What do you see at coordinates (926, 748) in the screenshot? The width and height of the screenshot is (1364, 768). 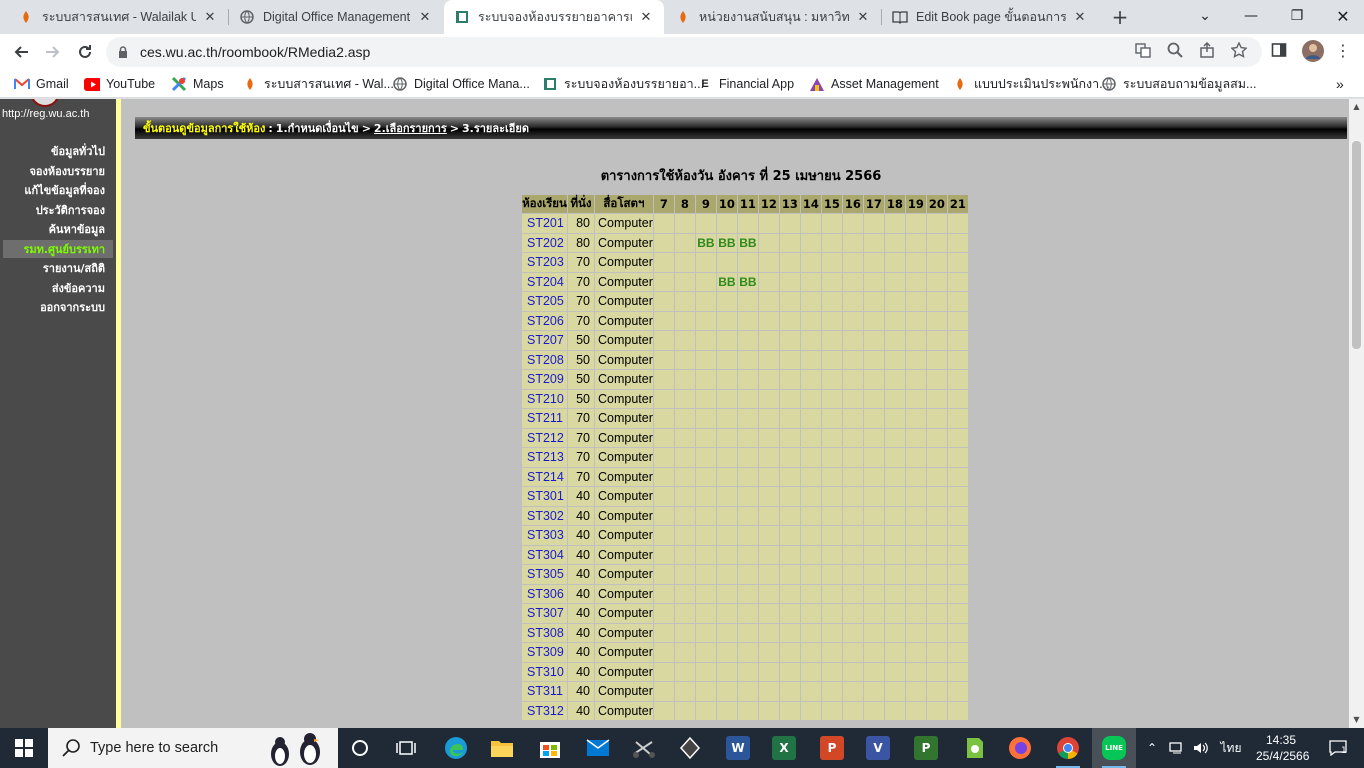 I see `project-icon: P` at bounding box center [926, 748].